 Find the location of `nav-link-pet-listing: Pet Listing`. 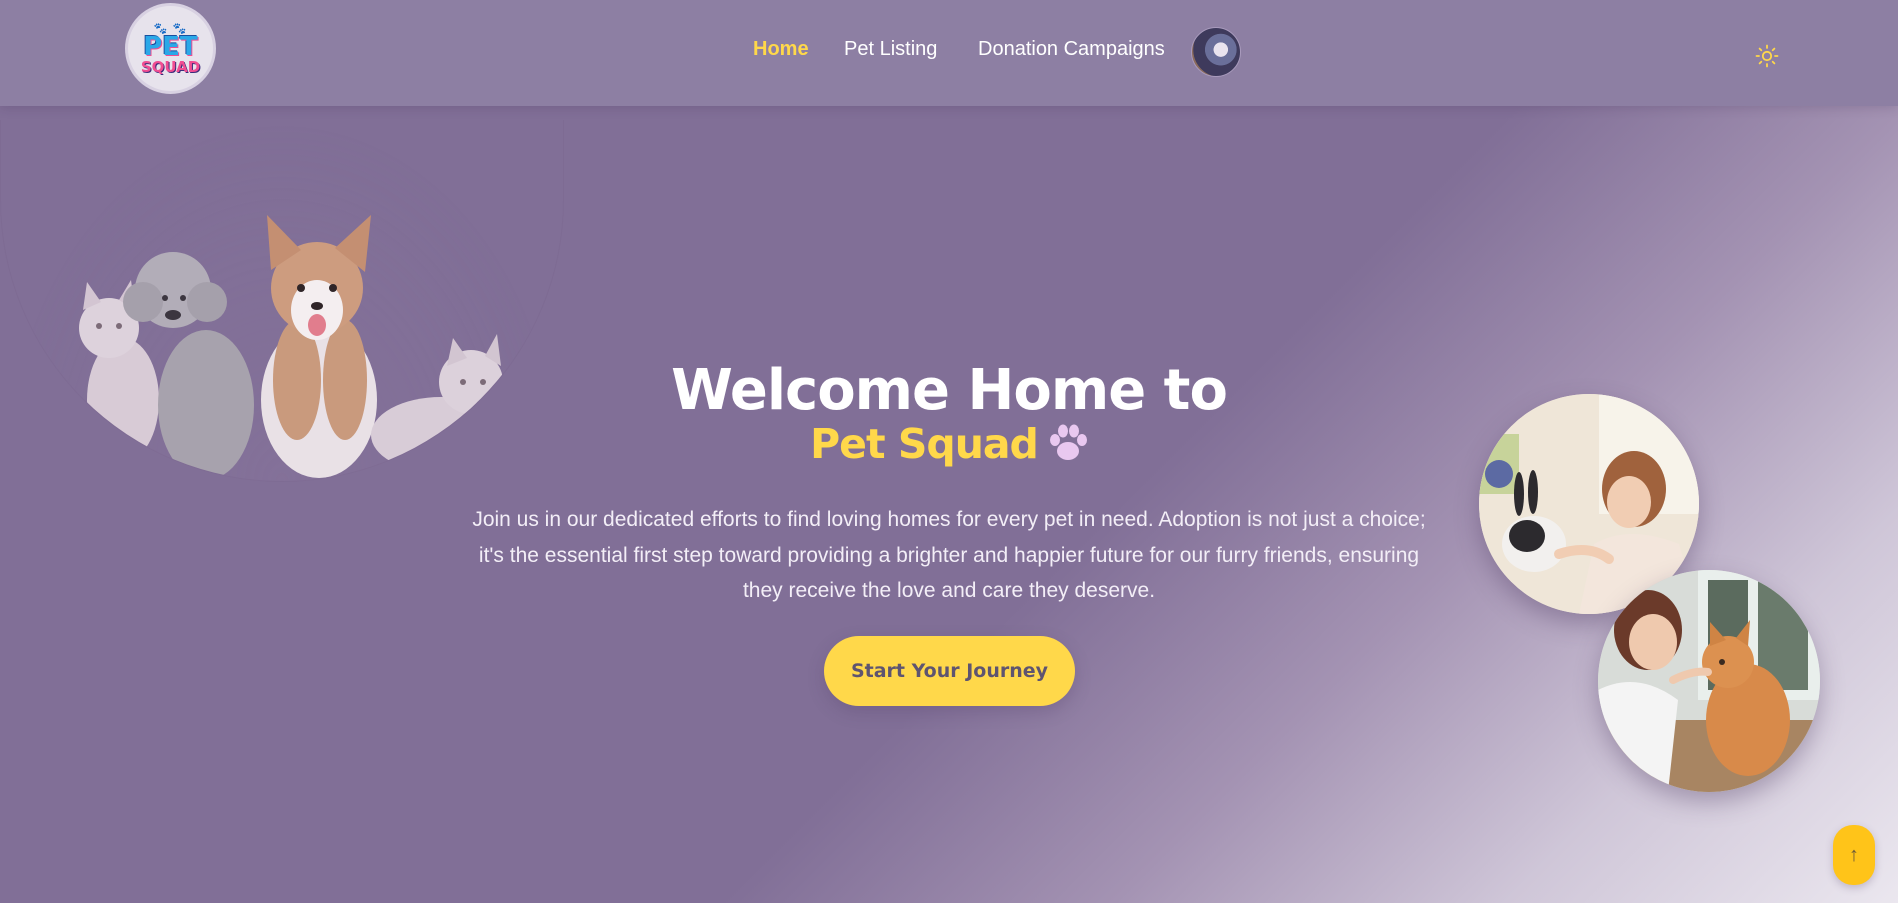

nav-link-pet-listing: Pet Listing is located at coordinates (890, 49).